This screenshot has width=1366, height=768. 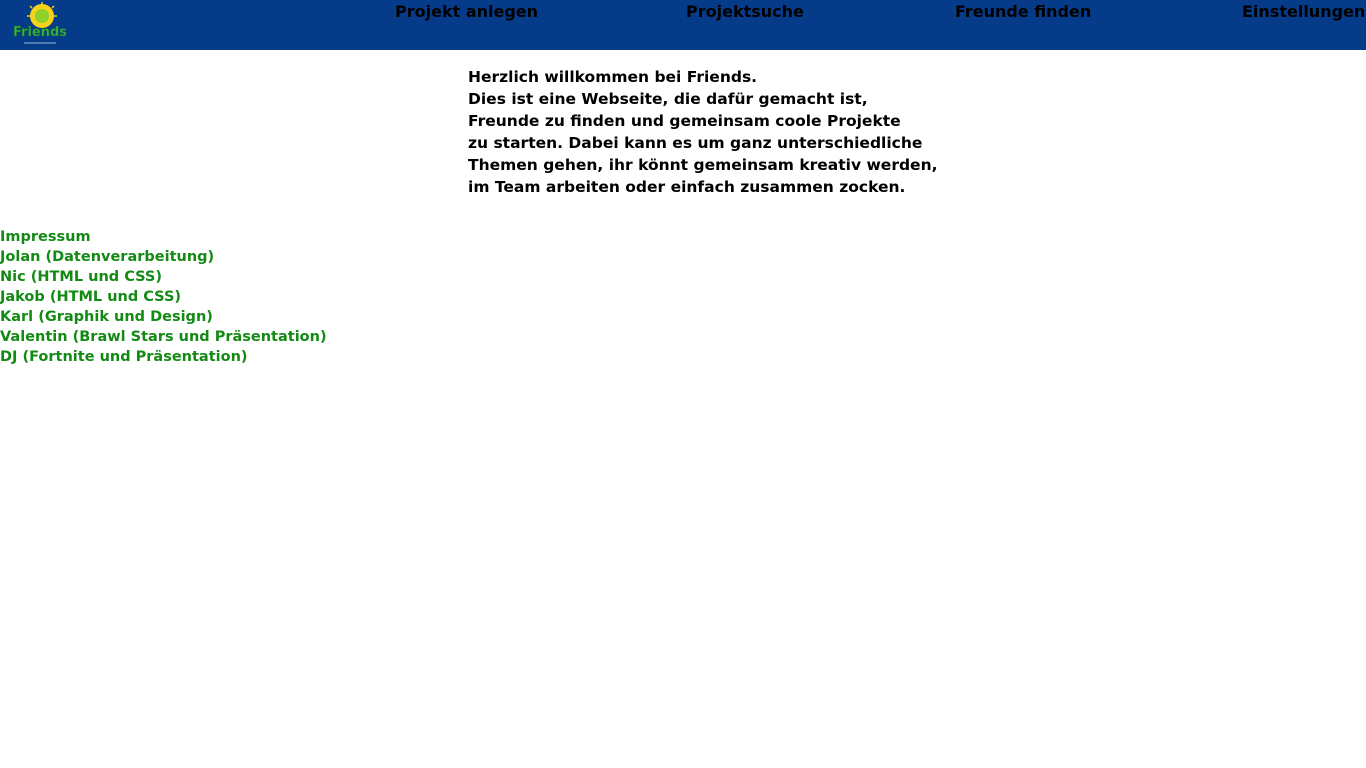 I want to click on welcome-line: Herzlich willkommen bei Friends., so click(x=613, y=77).